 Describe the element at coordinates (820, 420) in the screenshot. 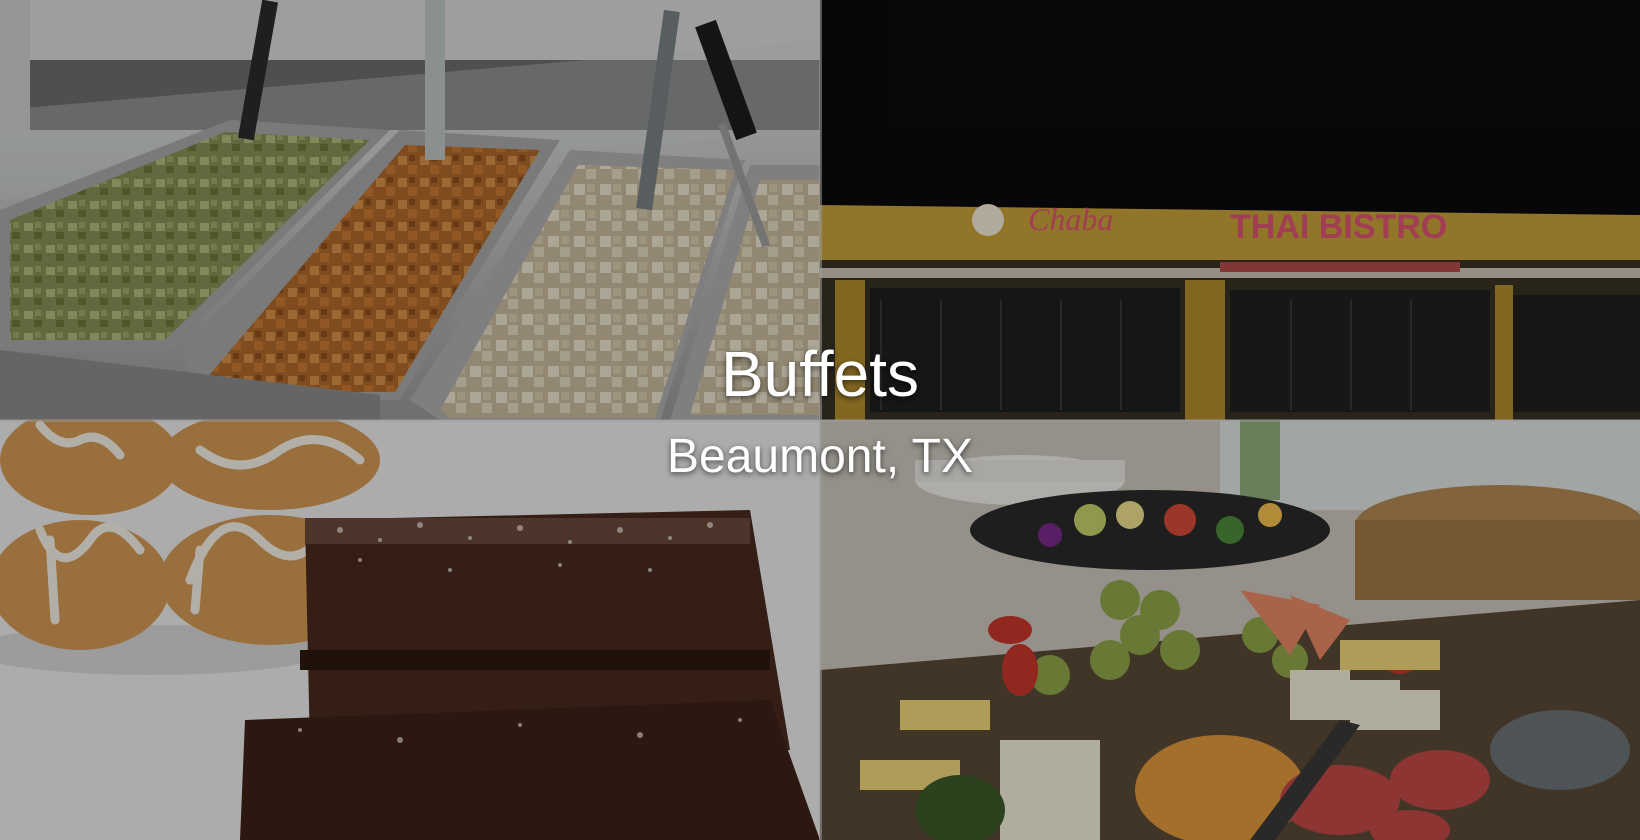

I see `collage-horizontal-divider` at that location.